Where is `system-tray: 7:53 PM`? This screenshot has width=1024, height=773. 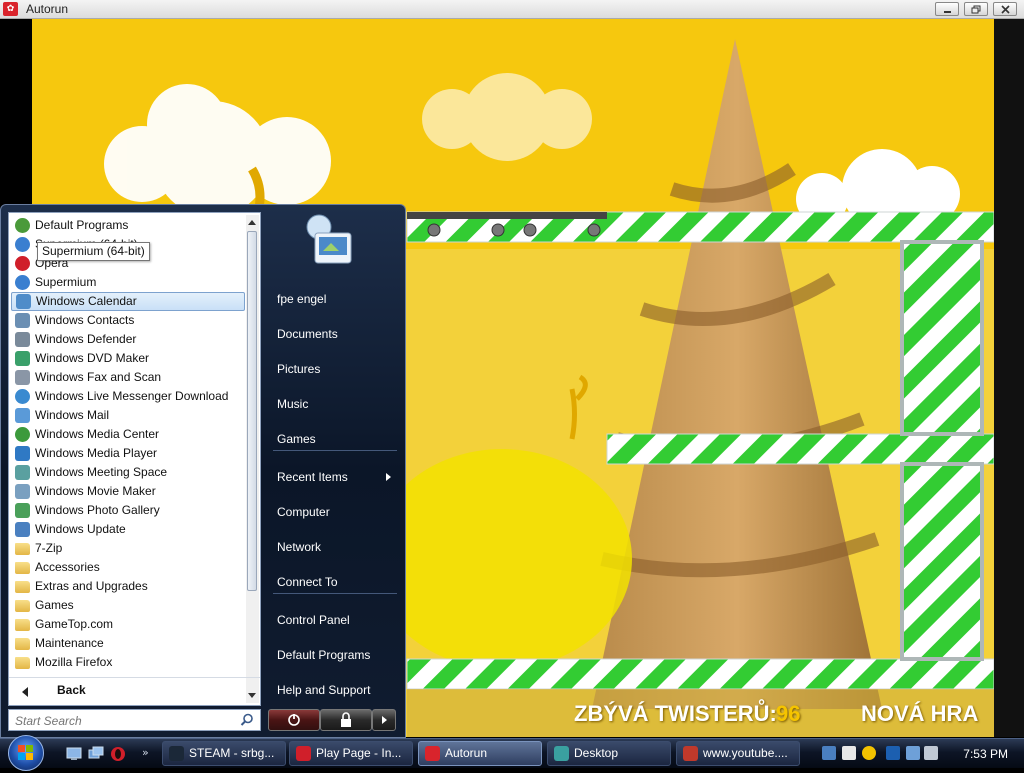
system-tray: 7:53 PM is located at coordinates (920, 753).